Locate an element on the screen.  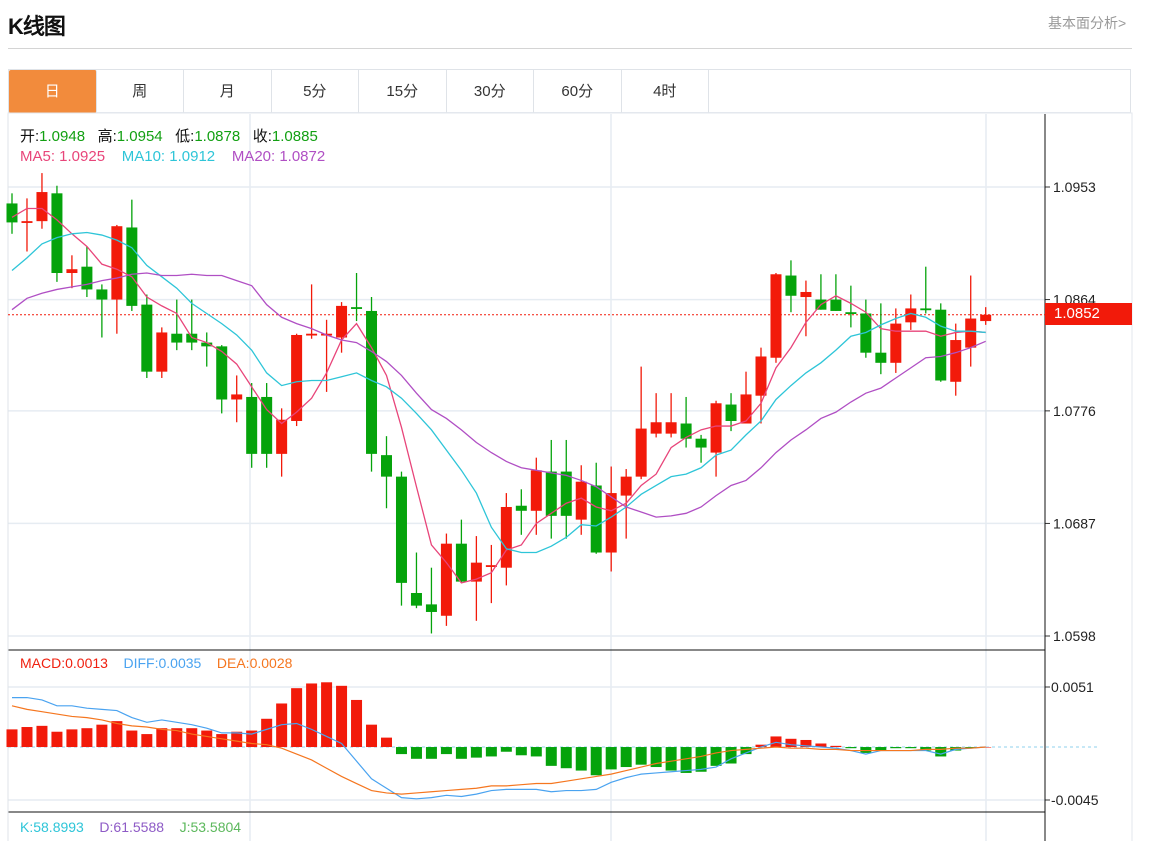
high-label: 高: is located at coordinates (107, 136).